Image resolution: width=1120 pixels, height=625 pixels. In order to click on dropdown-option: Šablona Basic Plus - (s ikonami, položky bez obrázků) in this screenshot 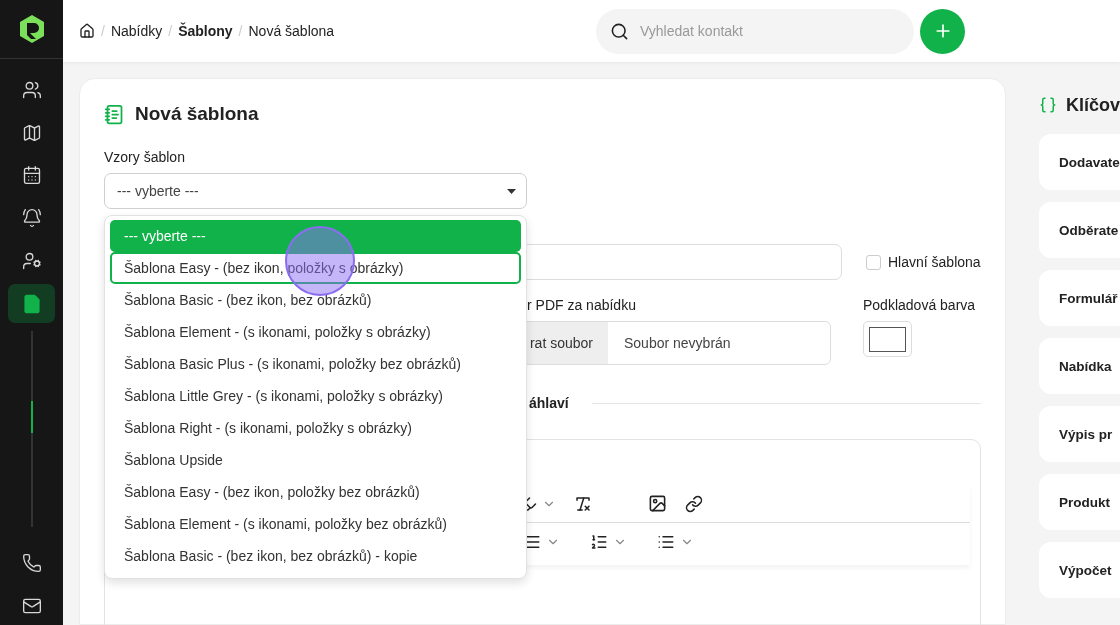, I will do `click(315, 364)`.